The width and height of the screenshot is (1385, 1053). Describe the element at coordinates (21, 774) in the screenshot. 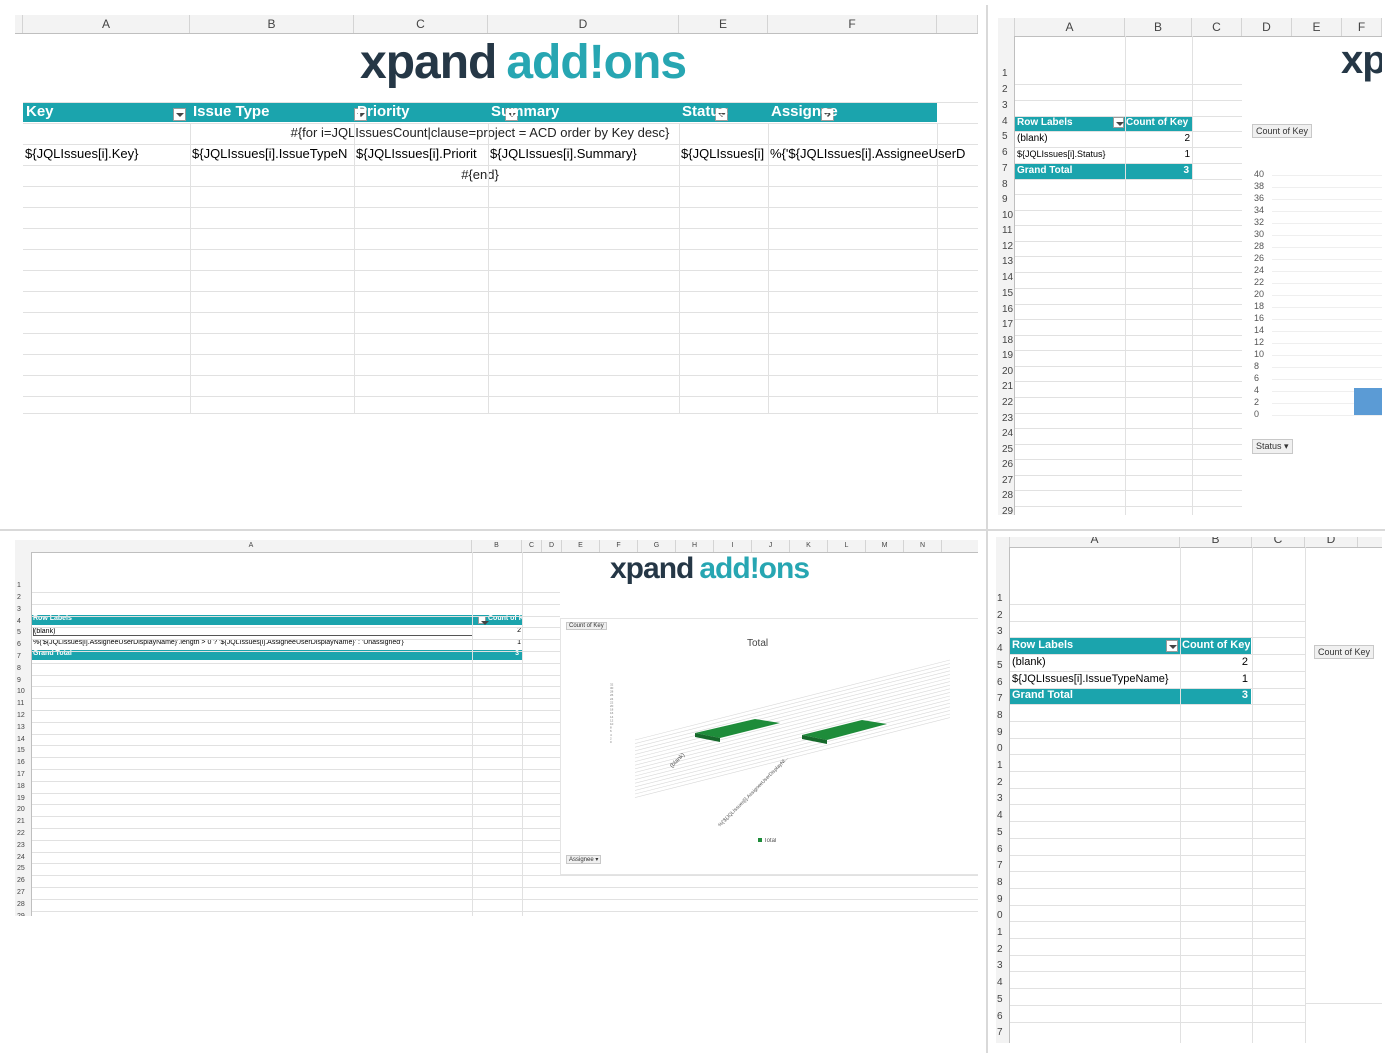

I see `row-number: 17` at that location.